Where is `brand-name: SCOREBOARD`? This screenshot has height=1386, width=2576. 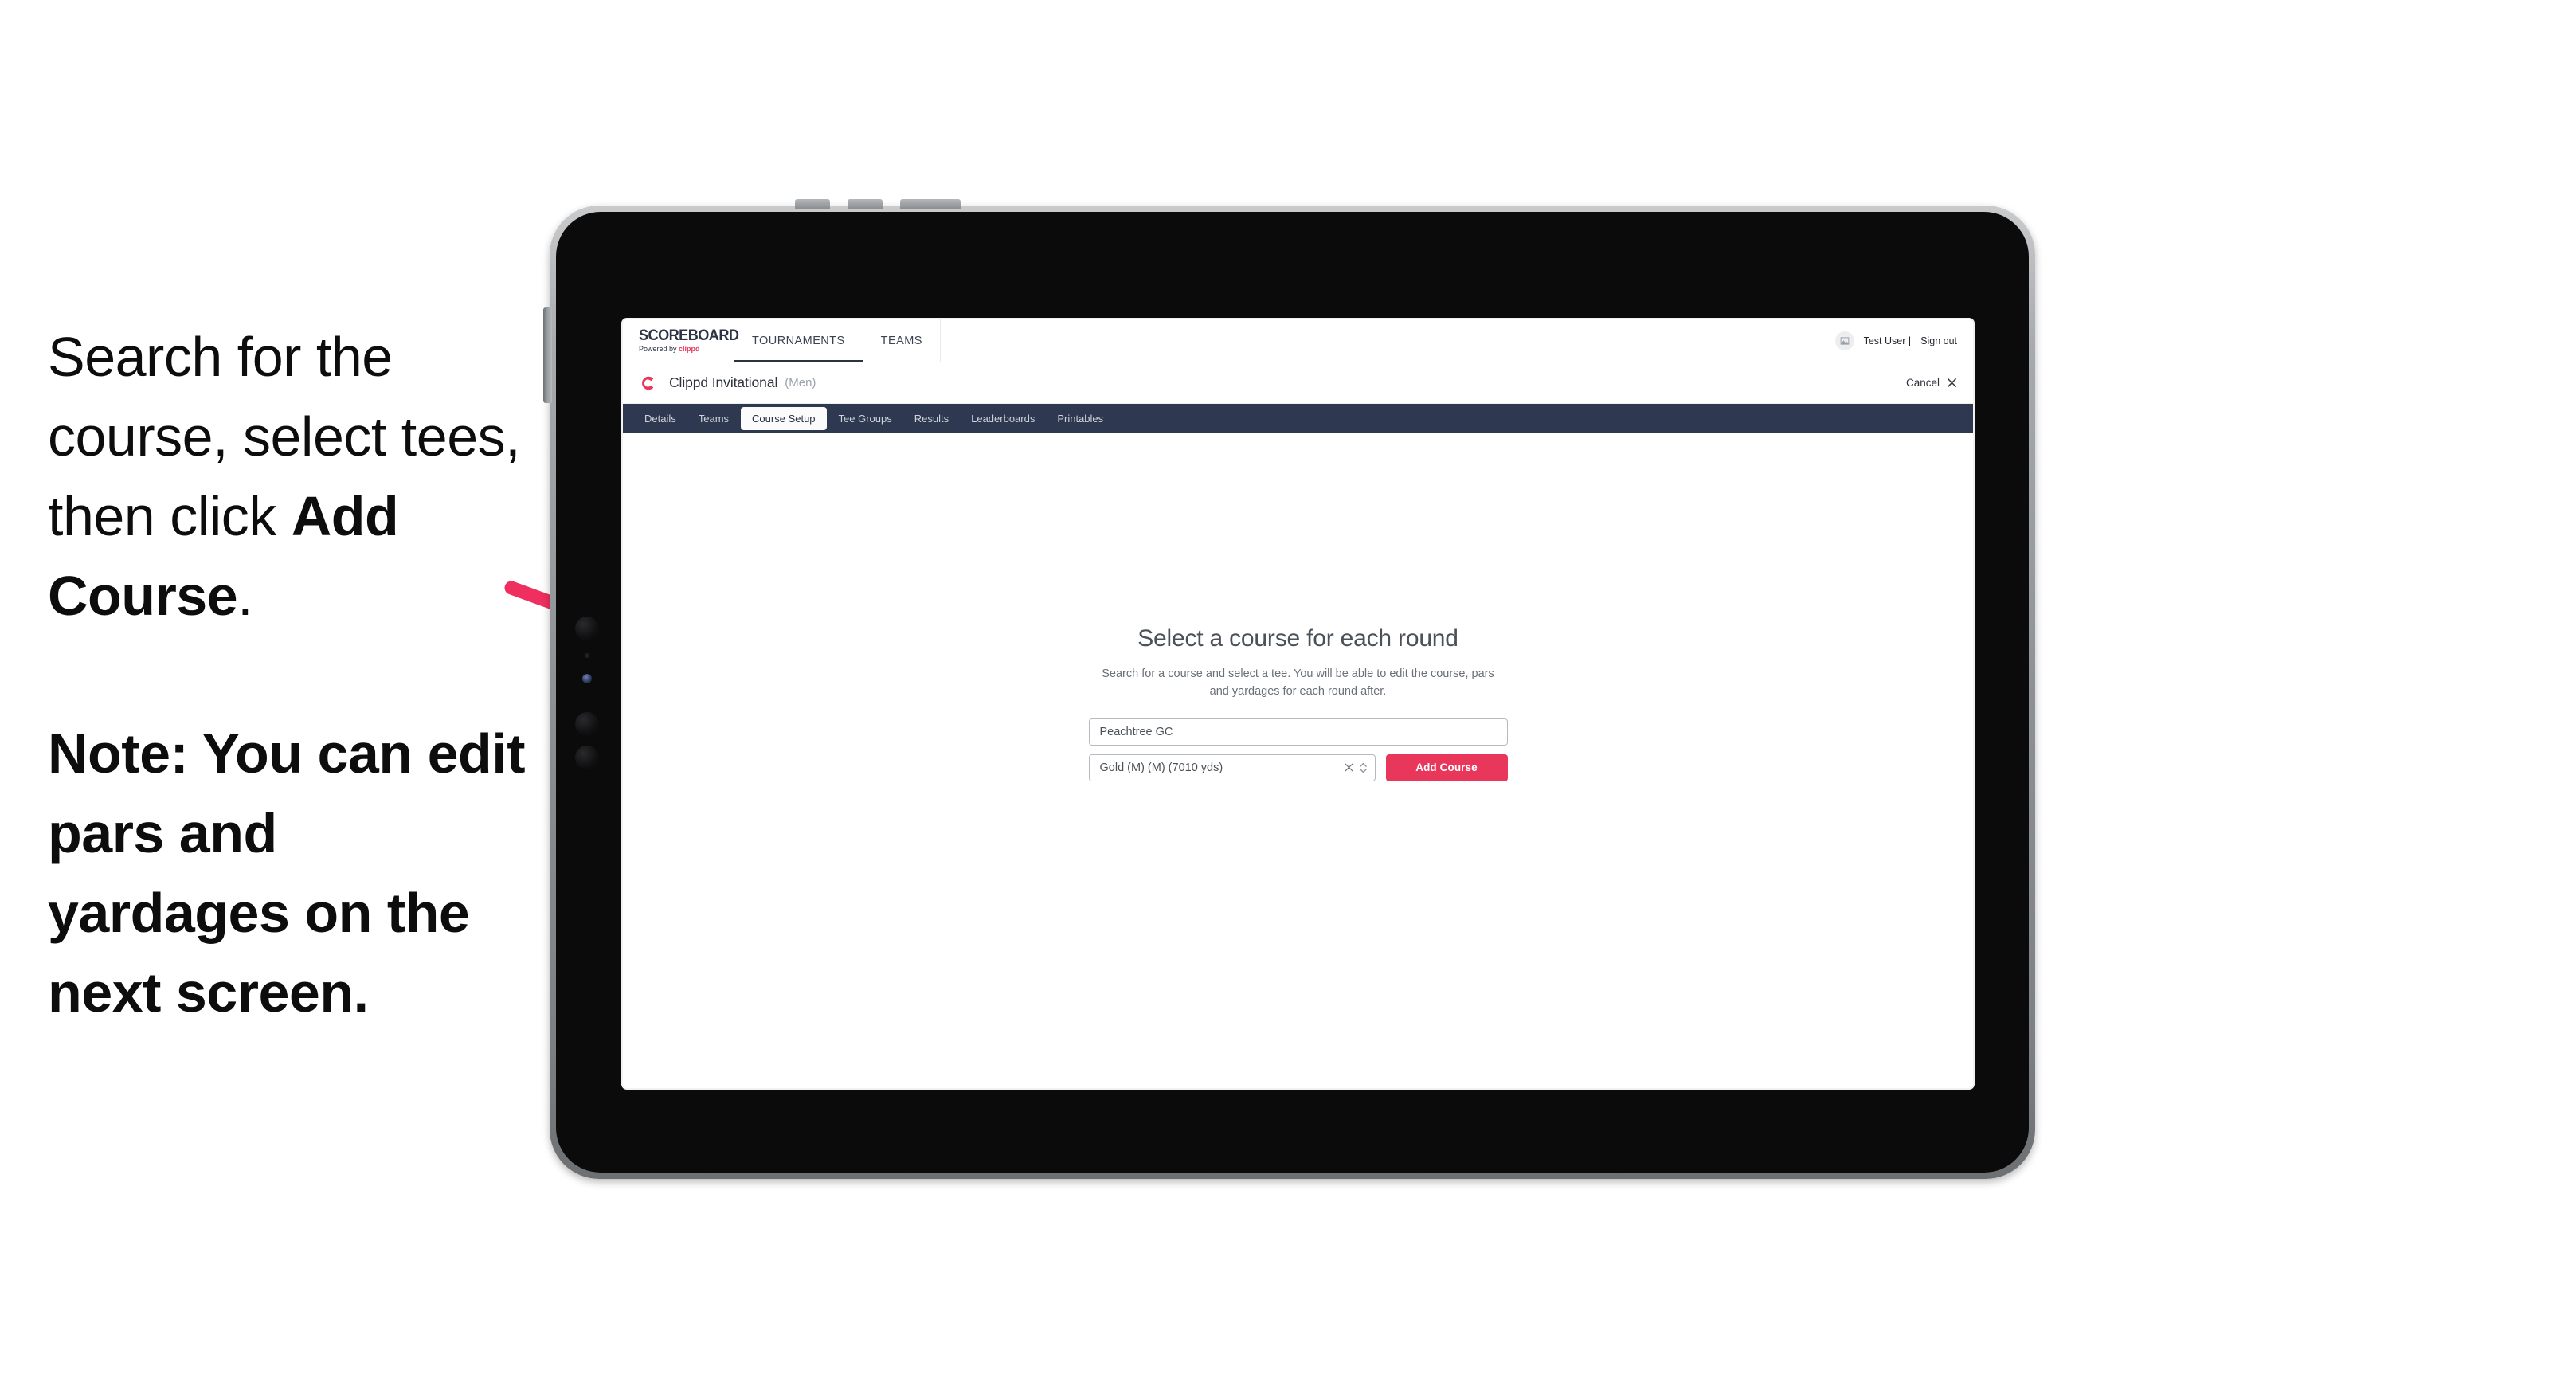 brand-name: SCOREBOARD is located at coordinates (689, 335).